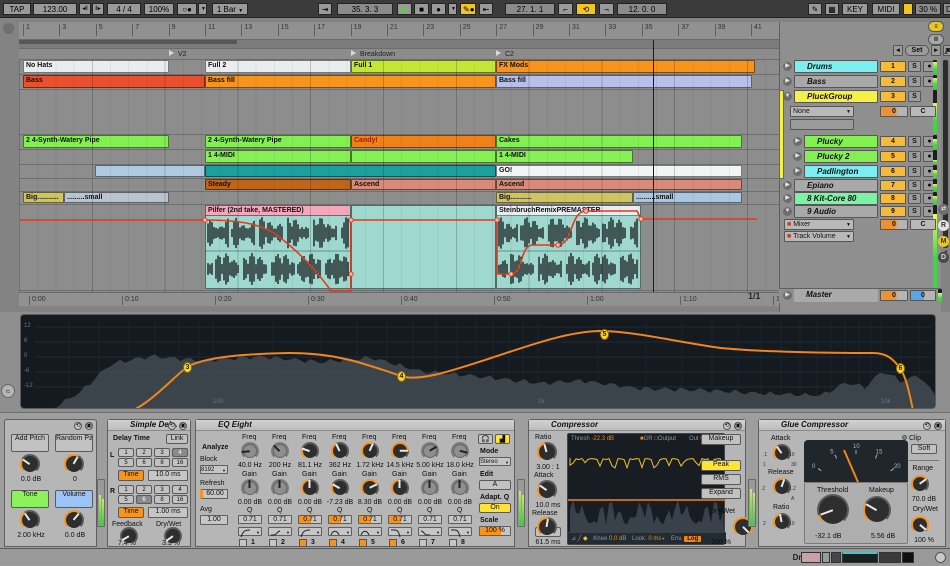 This screenshot has height=566, width=950. Describe the element at coordinates (833, 510) in the screenshot. I see `glue-threshold-knob` at that location.